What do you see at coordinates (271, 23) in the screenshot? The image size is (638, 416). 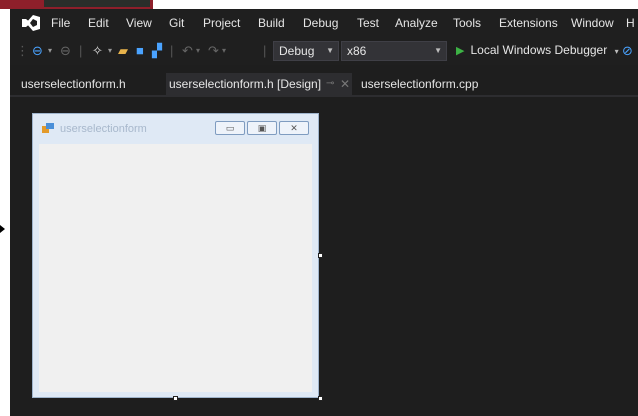 I see `menu-build: Build` at bounding box center [271, 23].